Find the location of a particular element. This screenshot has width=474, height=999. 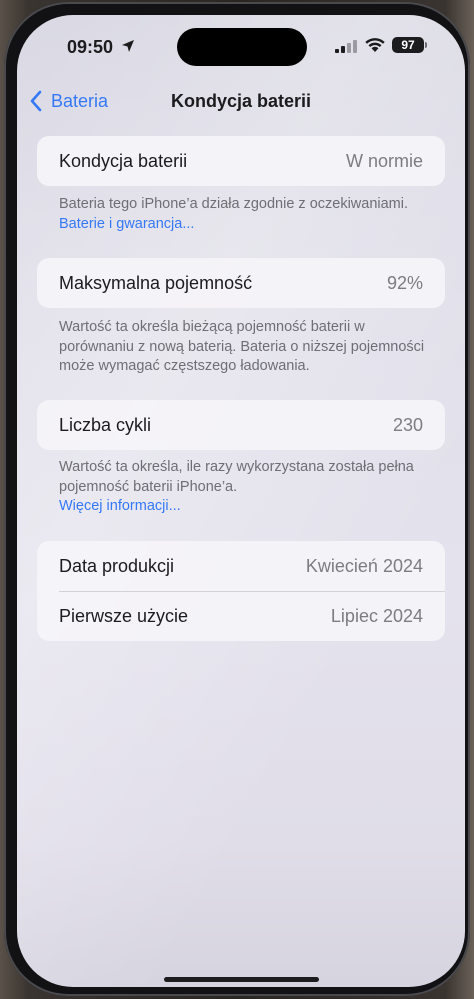

max-capacity-group: Maksymalna pojemność 92% is located at coordinates (241, 283).